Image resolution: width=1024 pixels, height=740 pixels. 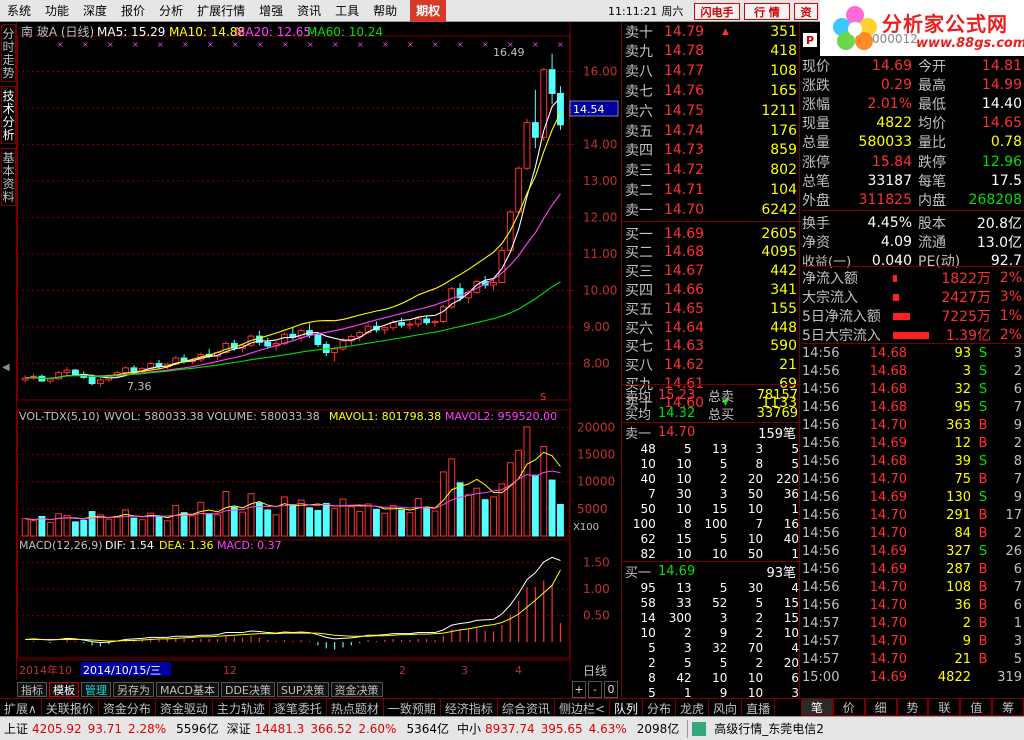 I want to click on event-marker-icon: ×, so click(x=260, y=44).